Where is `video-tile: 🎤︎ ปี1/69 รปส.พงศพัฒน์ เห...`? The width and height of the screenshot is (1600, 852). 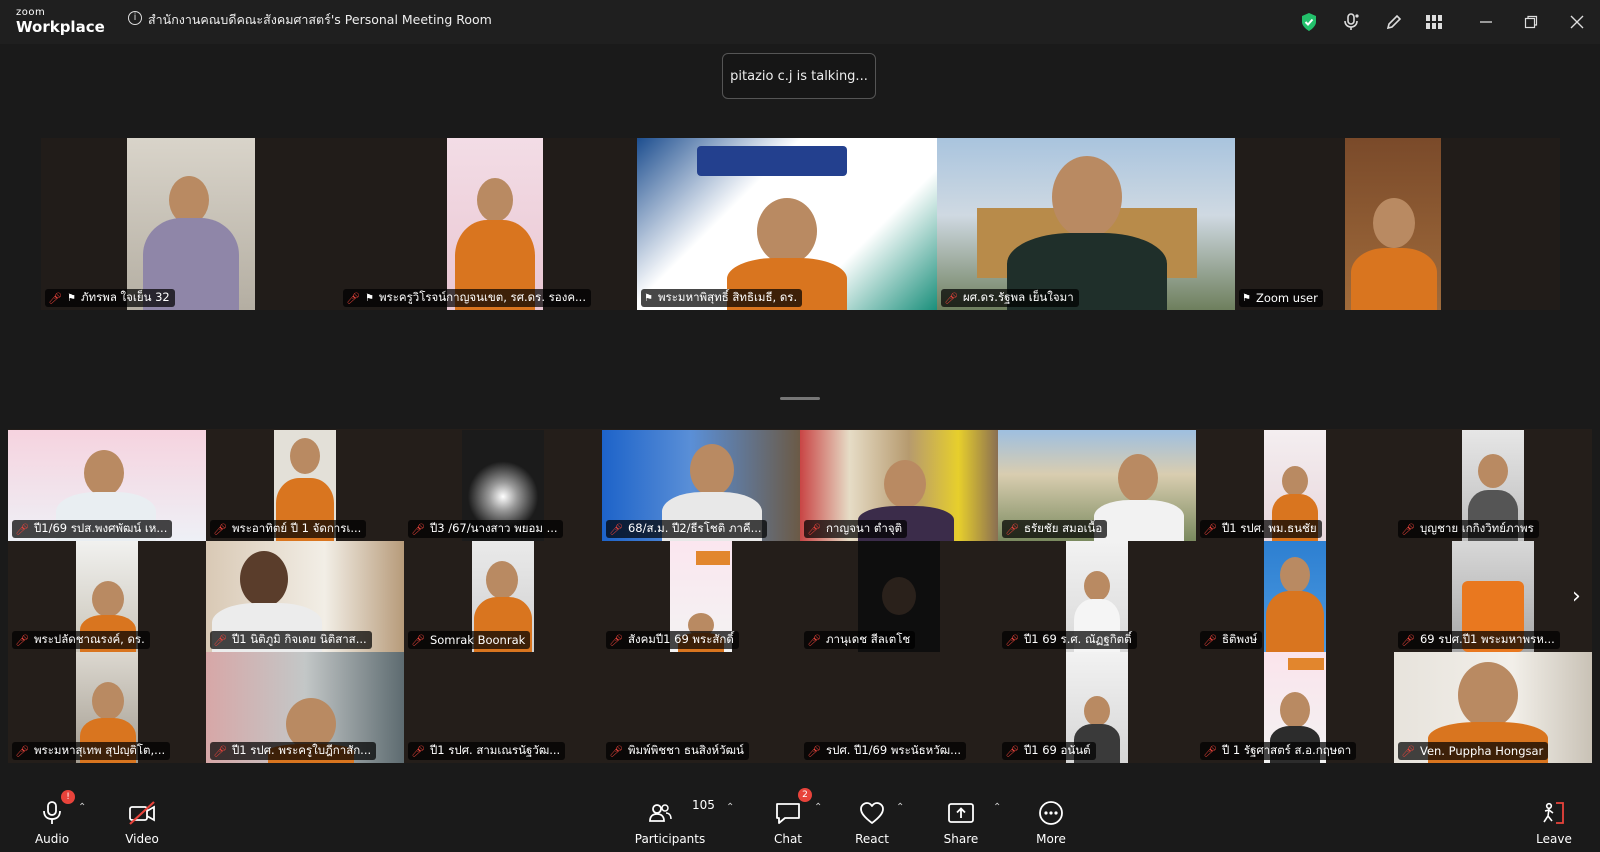
video-tile: 🎤︎ ปี1/69 รปส.พงศพัฒน์ เห... is located at coordinates (107, 485).